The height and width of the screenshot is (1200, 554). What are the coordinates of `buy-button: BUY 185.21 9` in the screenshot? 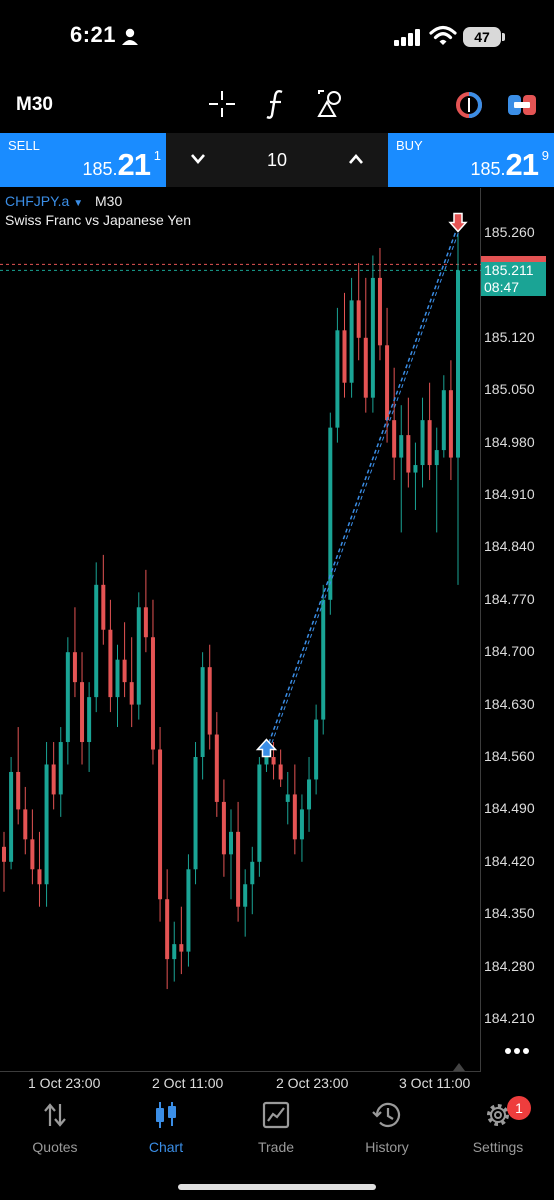 It's located at (471, 160).